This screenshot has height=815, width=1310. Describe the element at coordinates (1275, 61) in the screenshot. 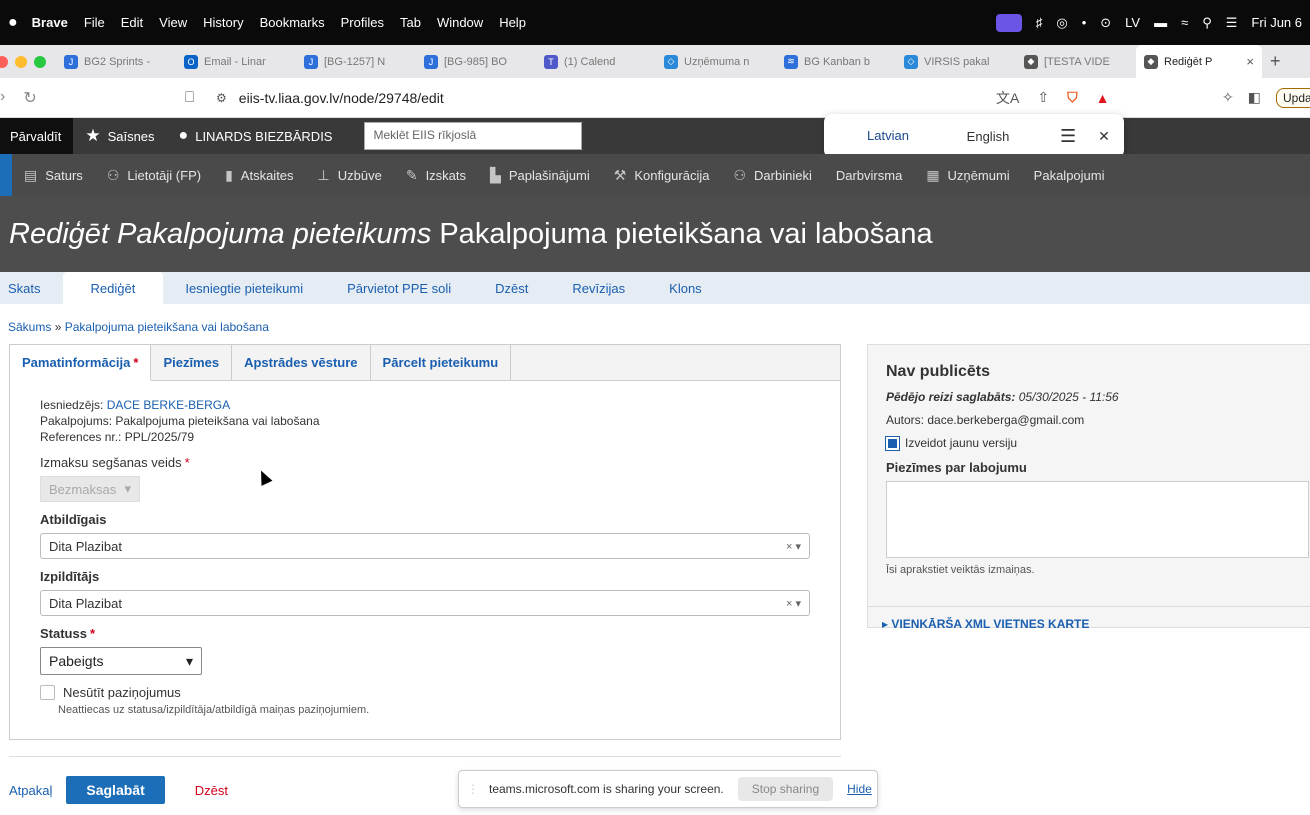

I see `new-tab-icon: +` at that location.